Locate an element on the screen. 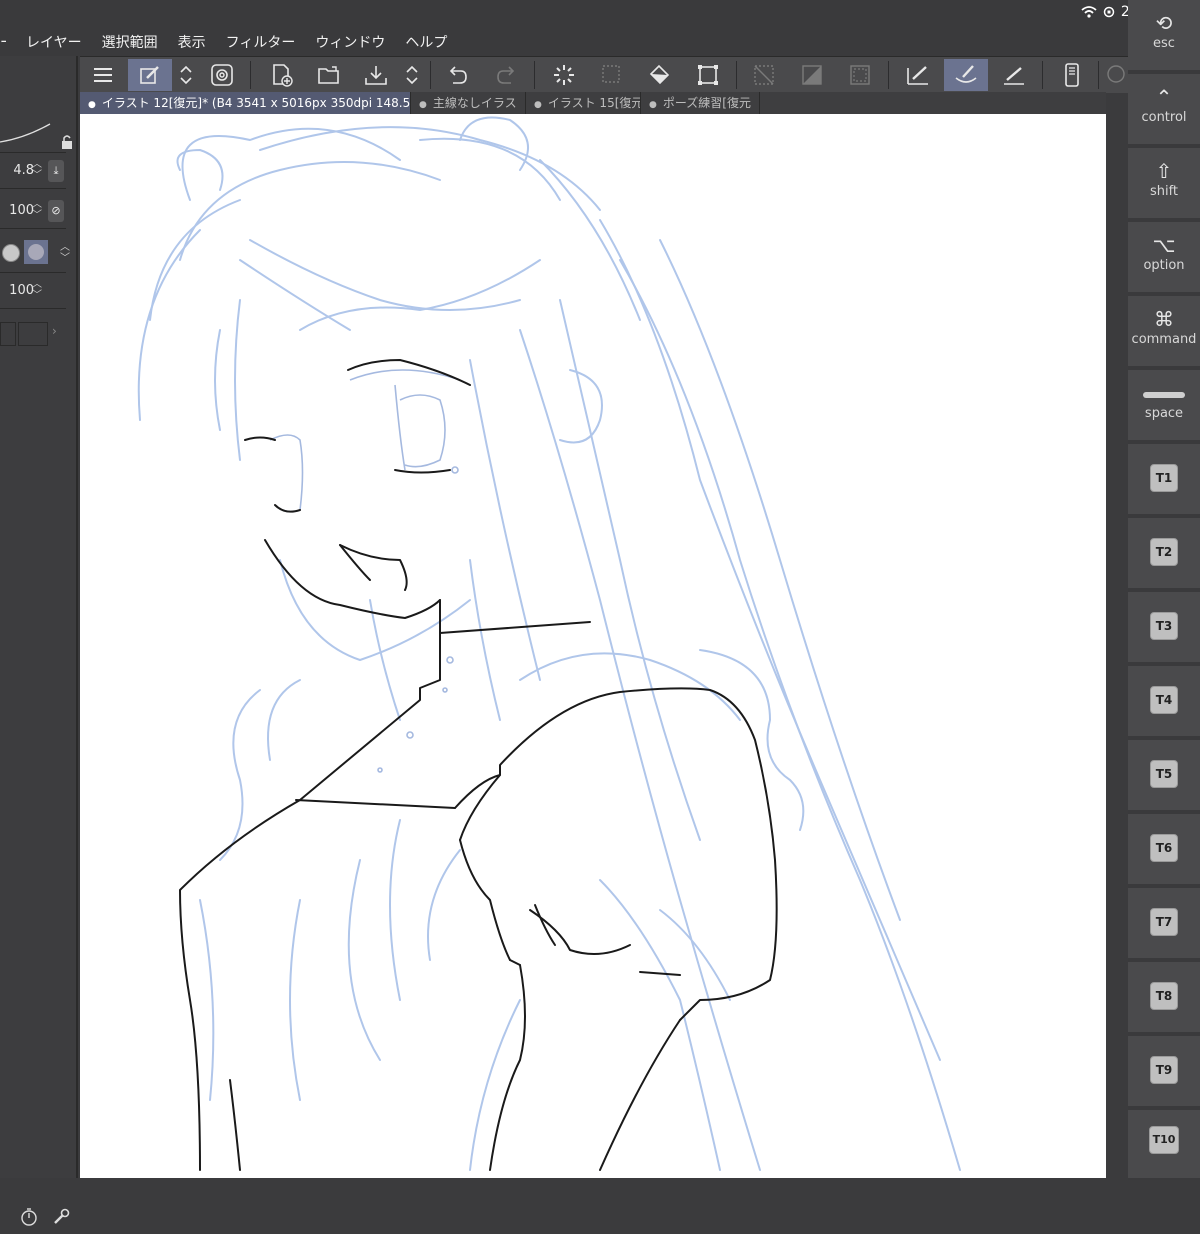 This screenshot has width=1200, height=1234. t10-key: T10 is located at coordinates (1164, 1145).